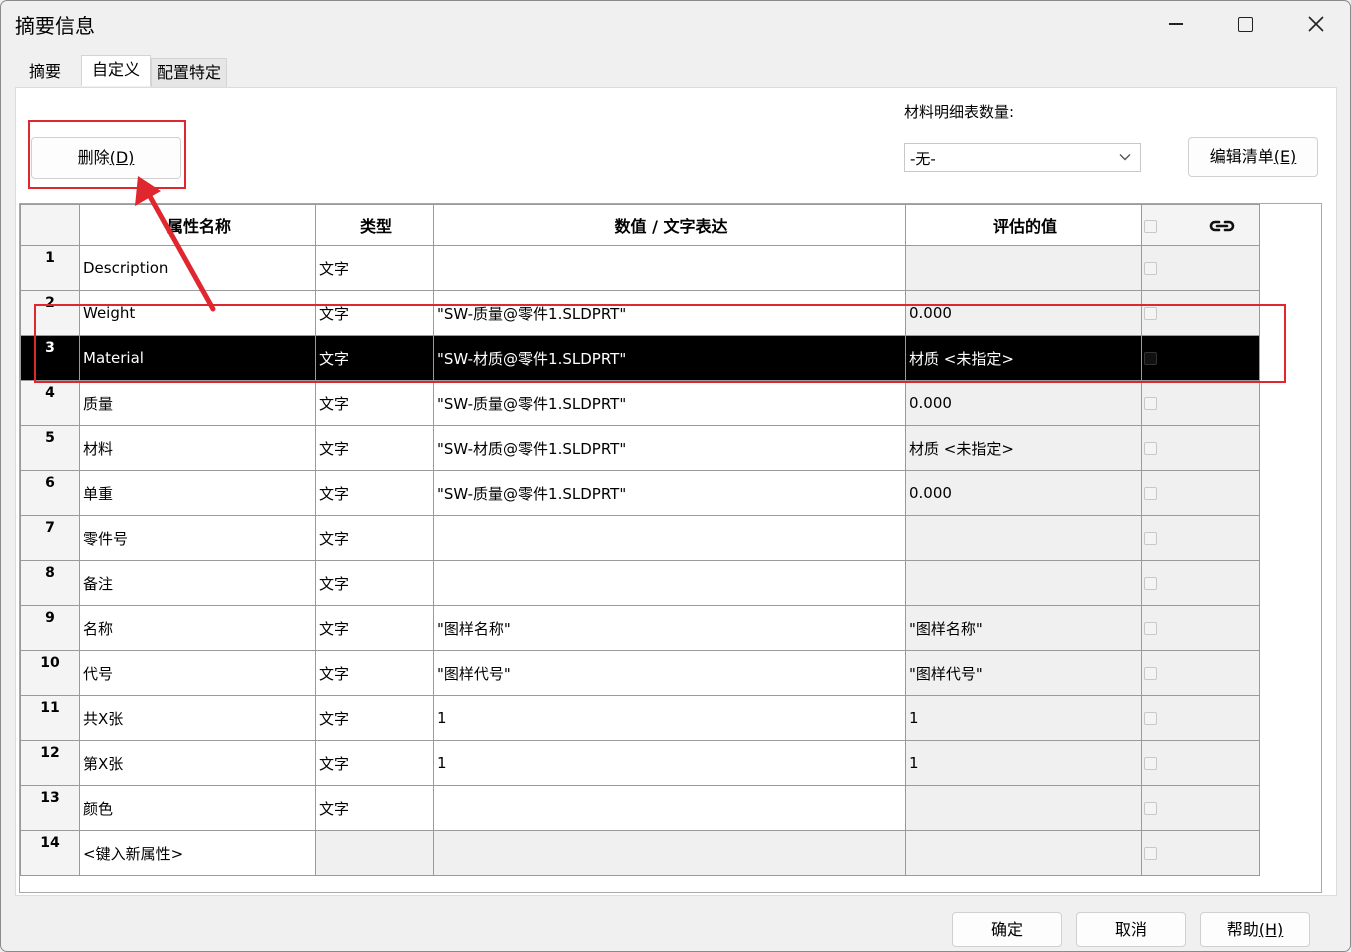  I want to click on close-button, so click(1316, 24).